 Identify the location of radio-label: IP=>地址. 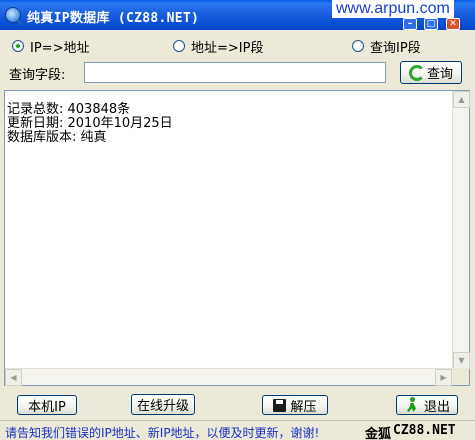
(60, 48).